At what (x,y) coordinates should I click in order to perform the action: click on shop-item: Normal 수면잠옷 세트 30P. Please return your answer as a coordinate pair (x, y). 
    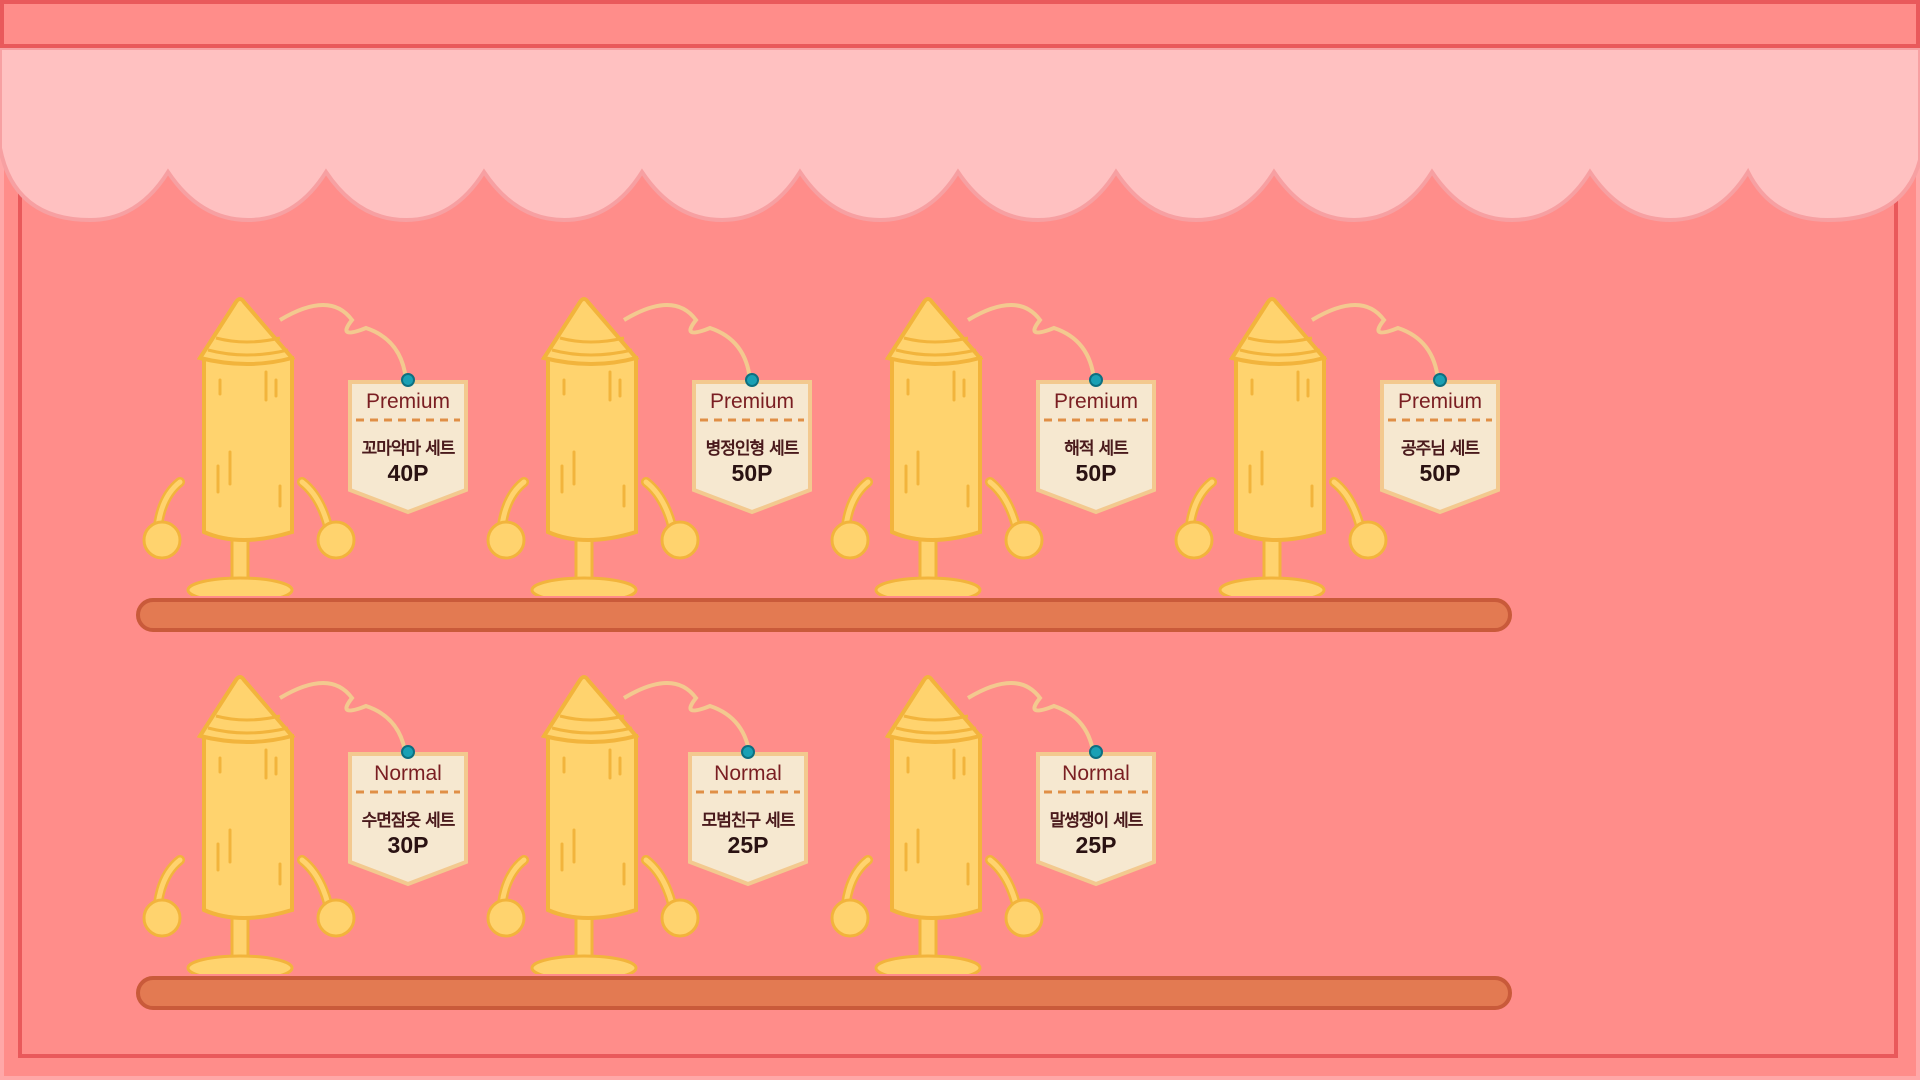
    Looking at the image, I should click on (304, 824).